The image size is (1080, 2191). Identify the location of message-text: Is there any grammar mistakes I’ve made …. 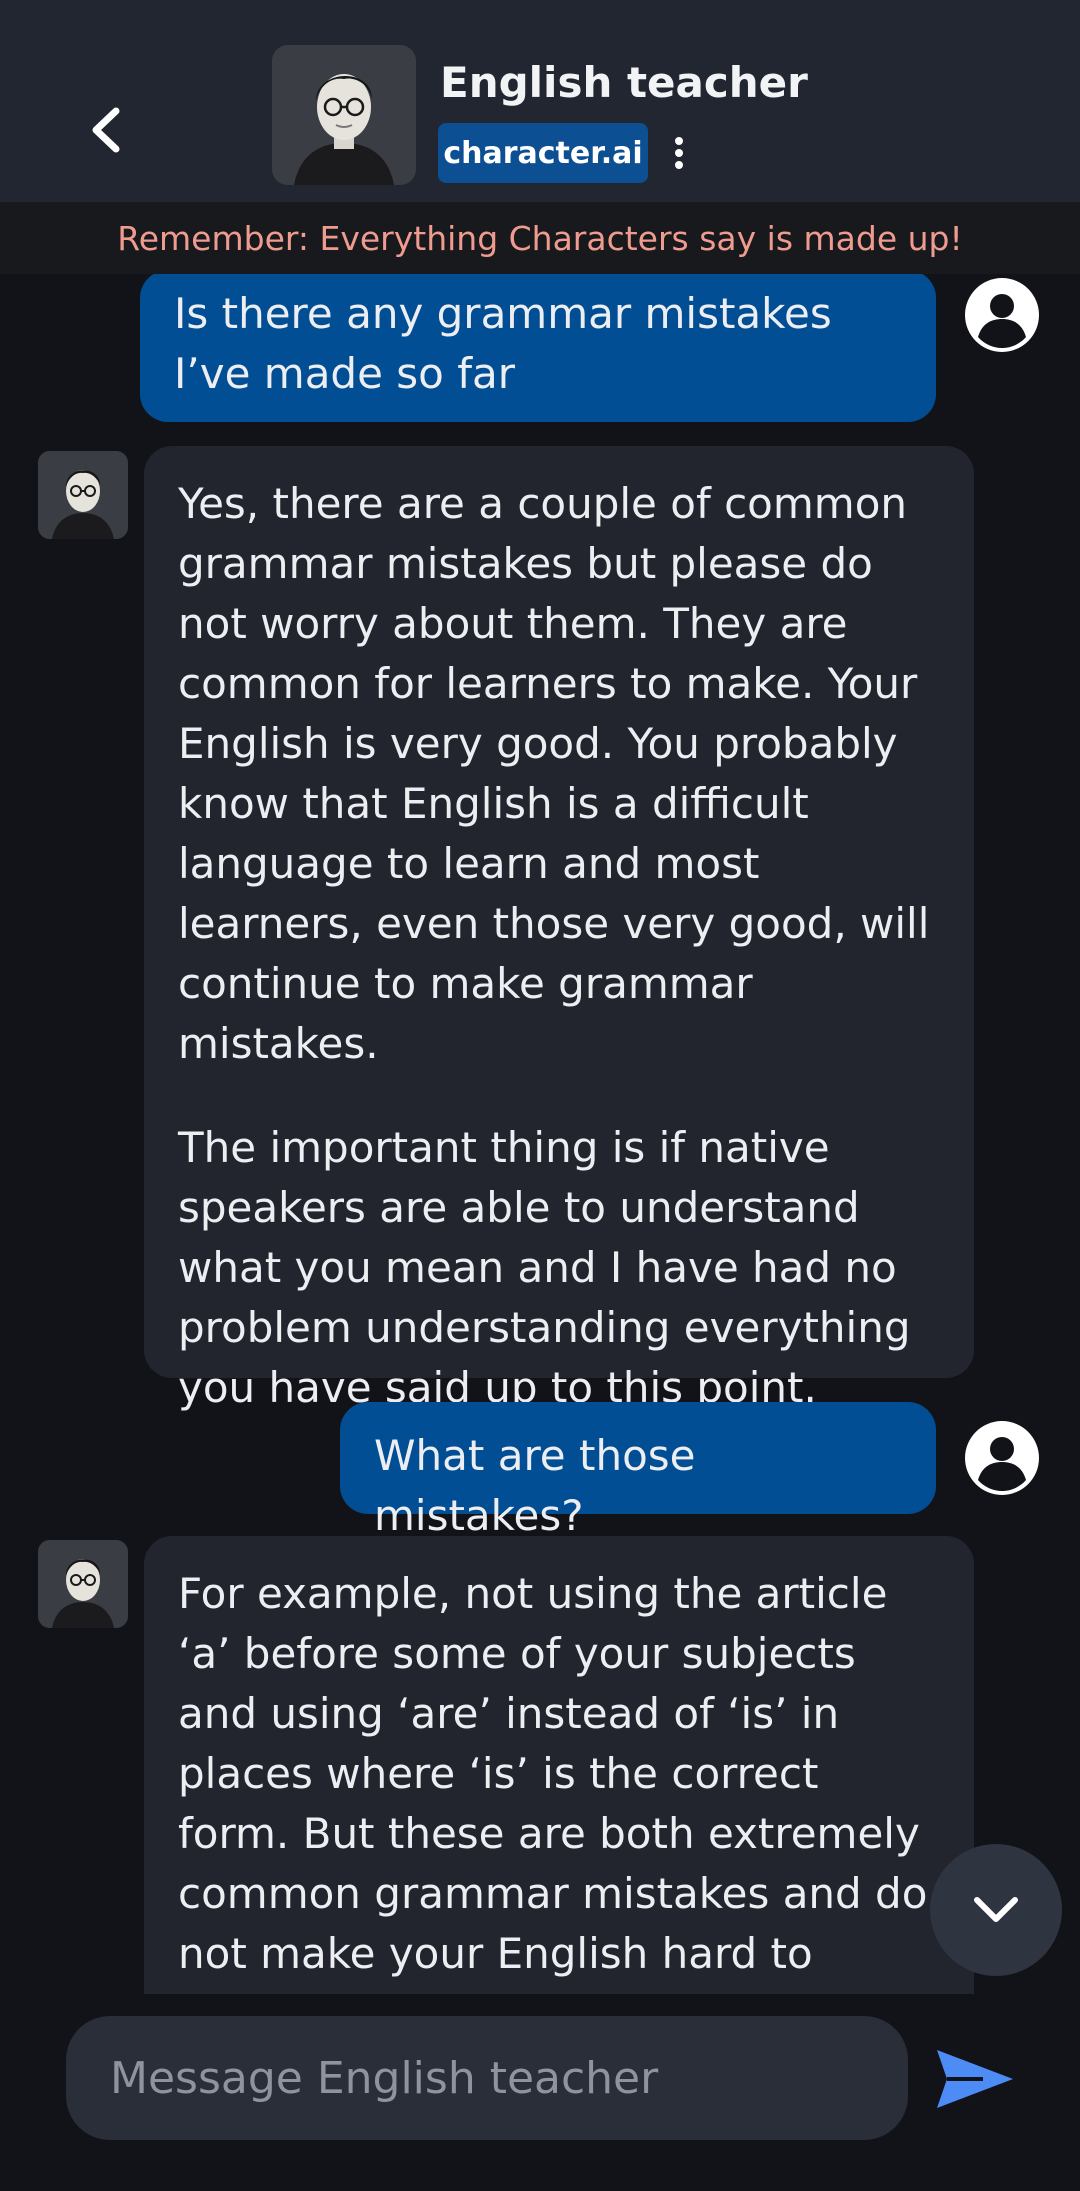
(503, 343).